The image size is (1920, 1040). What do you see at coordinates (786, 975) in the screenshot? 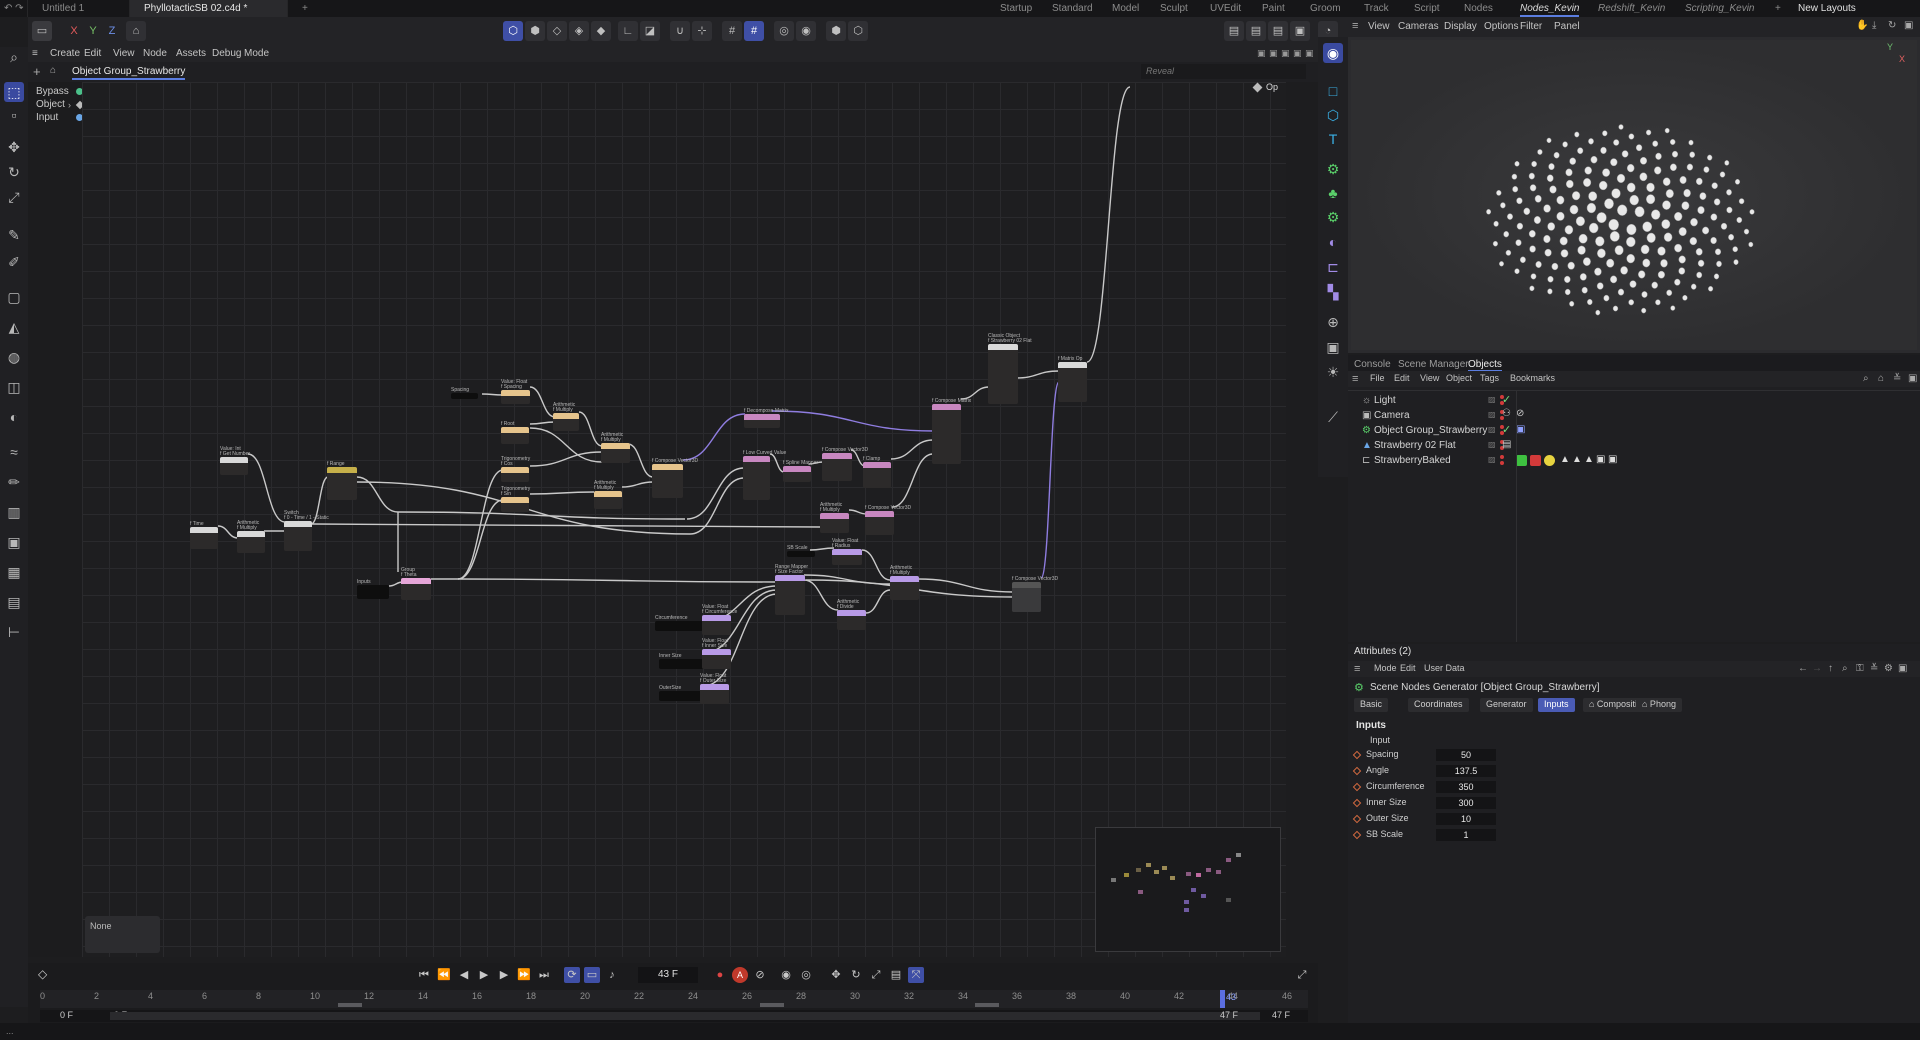
I see `position-key-icon: ◉` at bounding box center [786, 975].